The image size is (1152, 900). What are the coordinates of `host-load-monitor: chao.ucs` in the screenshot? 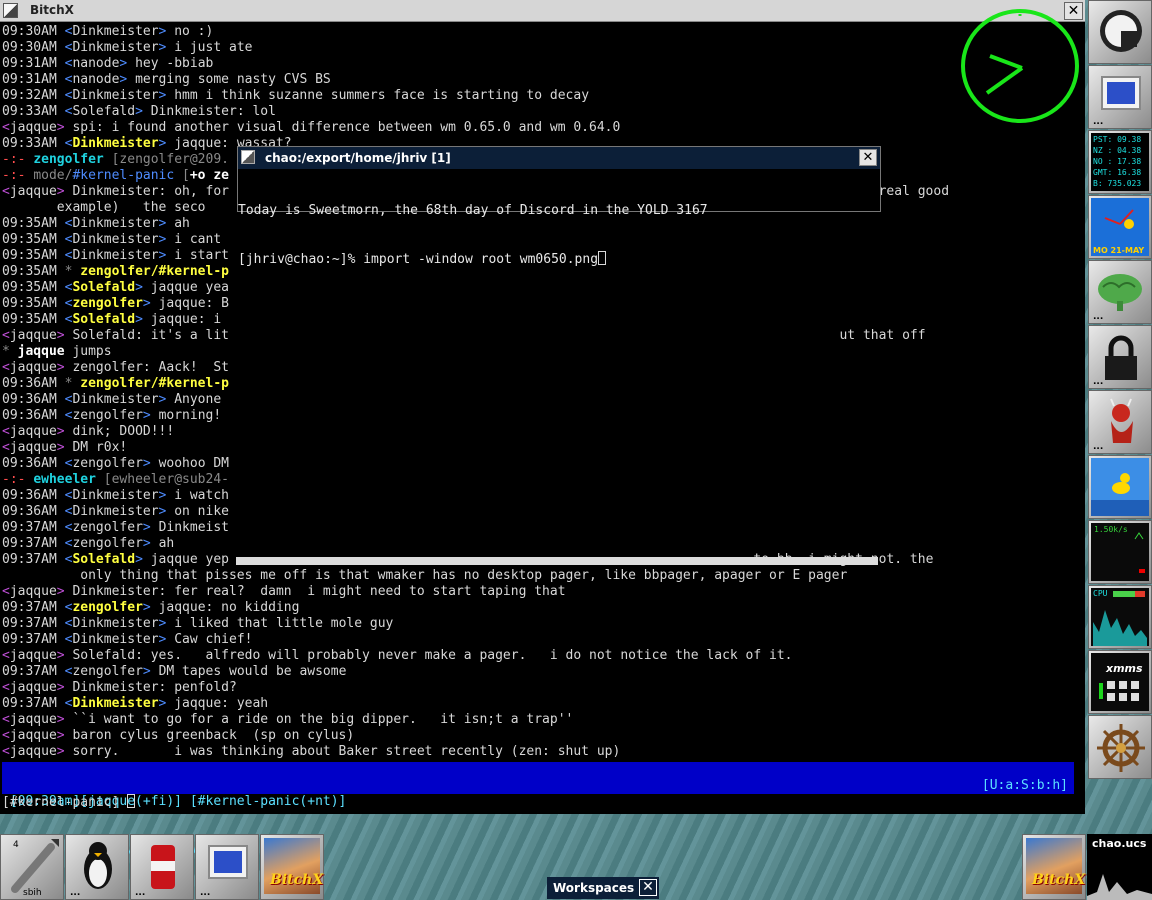 It's located at (1119, 867).